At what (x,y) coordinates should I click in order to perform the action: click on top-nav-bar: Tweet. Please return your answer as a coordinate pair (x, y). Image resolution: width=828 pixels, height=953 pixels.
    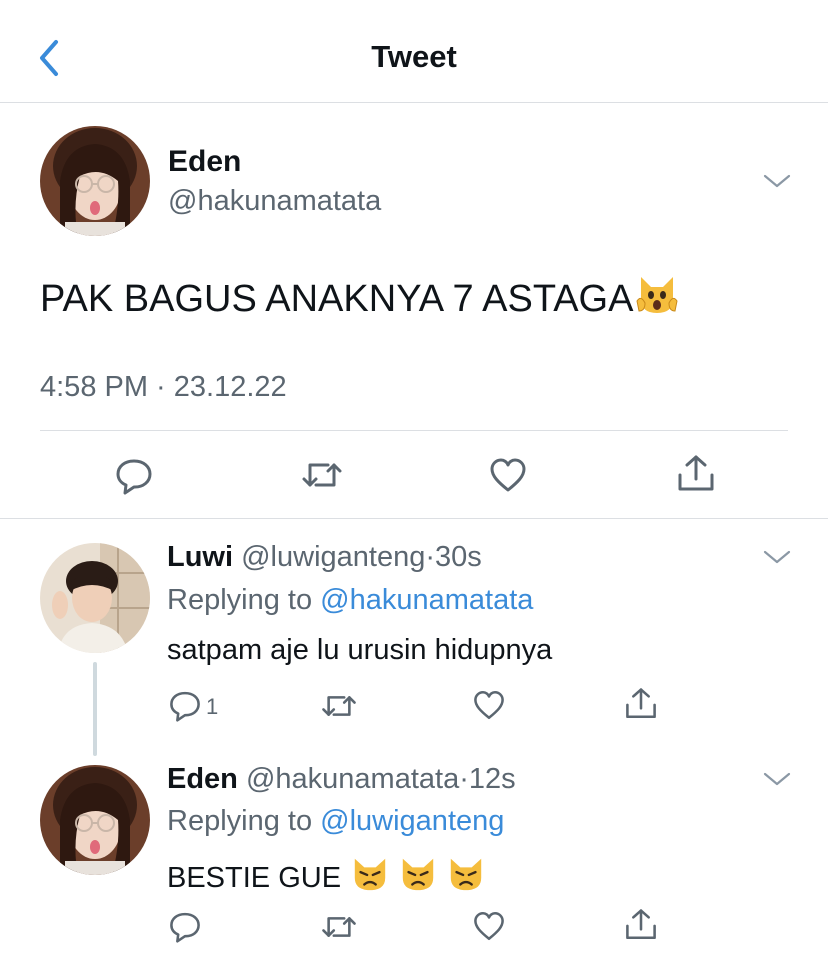
    Looking at the image, I should click on (414, 51).